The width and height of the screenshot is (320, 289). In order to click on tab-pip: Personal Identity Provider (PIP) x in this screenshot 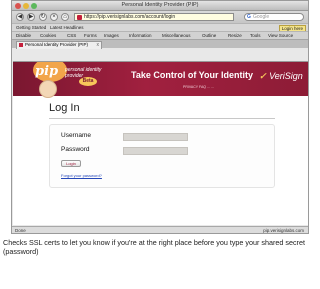, I will do `click(59, 45)`.